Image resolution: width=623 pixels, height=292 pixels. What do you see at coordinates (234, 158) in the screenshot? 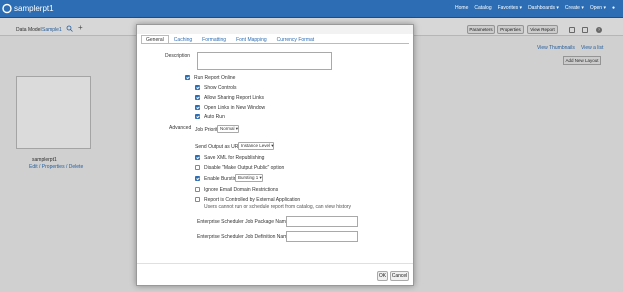
I see `save-xml-label: Save XML for Republishing` at bounding box center [234, 158].